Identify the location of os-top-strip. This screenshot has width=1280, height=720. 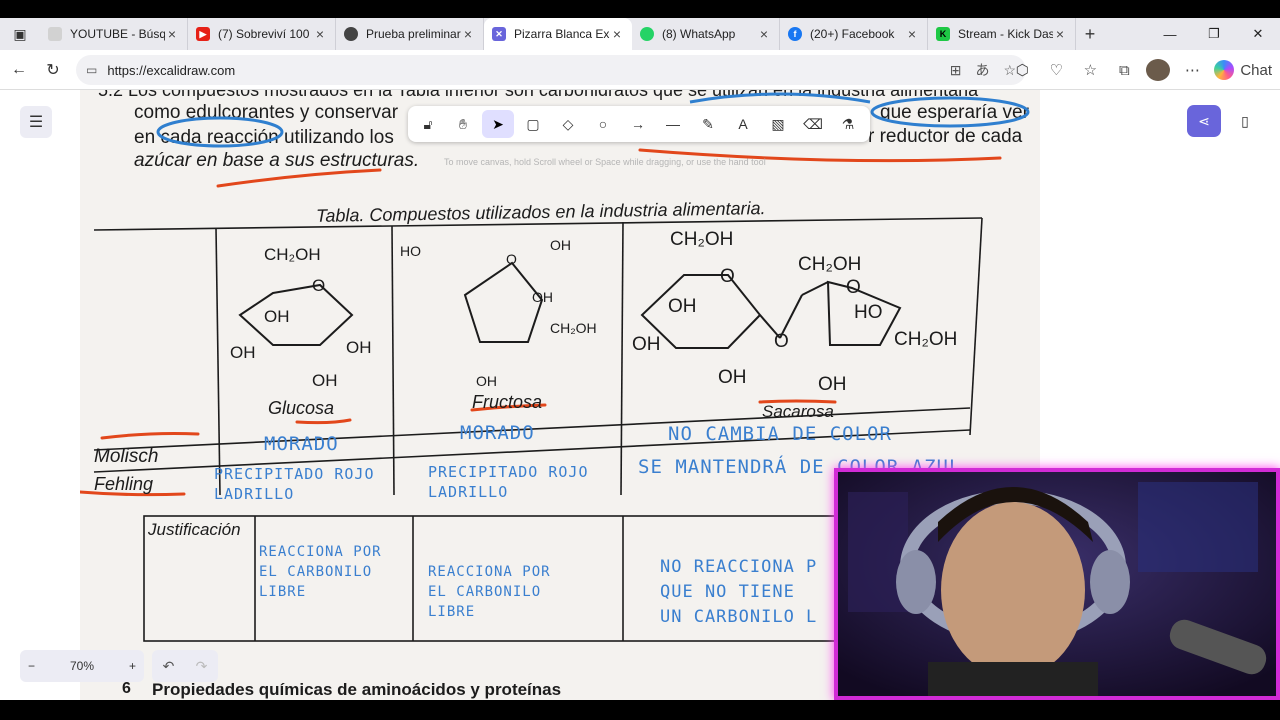
(640, 9).